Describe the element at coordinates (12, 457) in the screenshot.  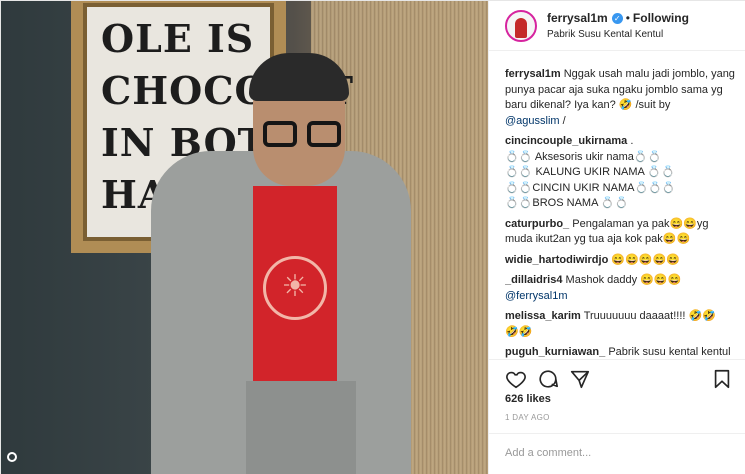
I see `tag-indicator-icon` at that location.